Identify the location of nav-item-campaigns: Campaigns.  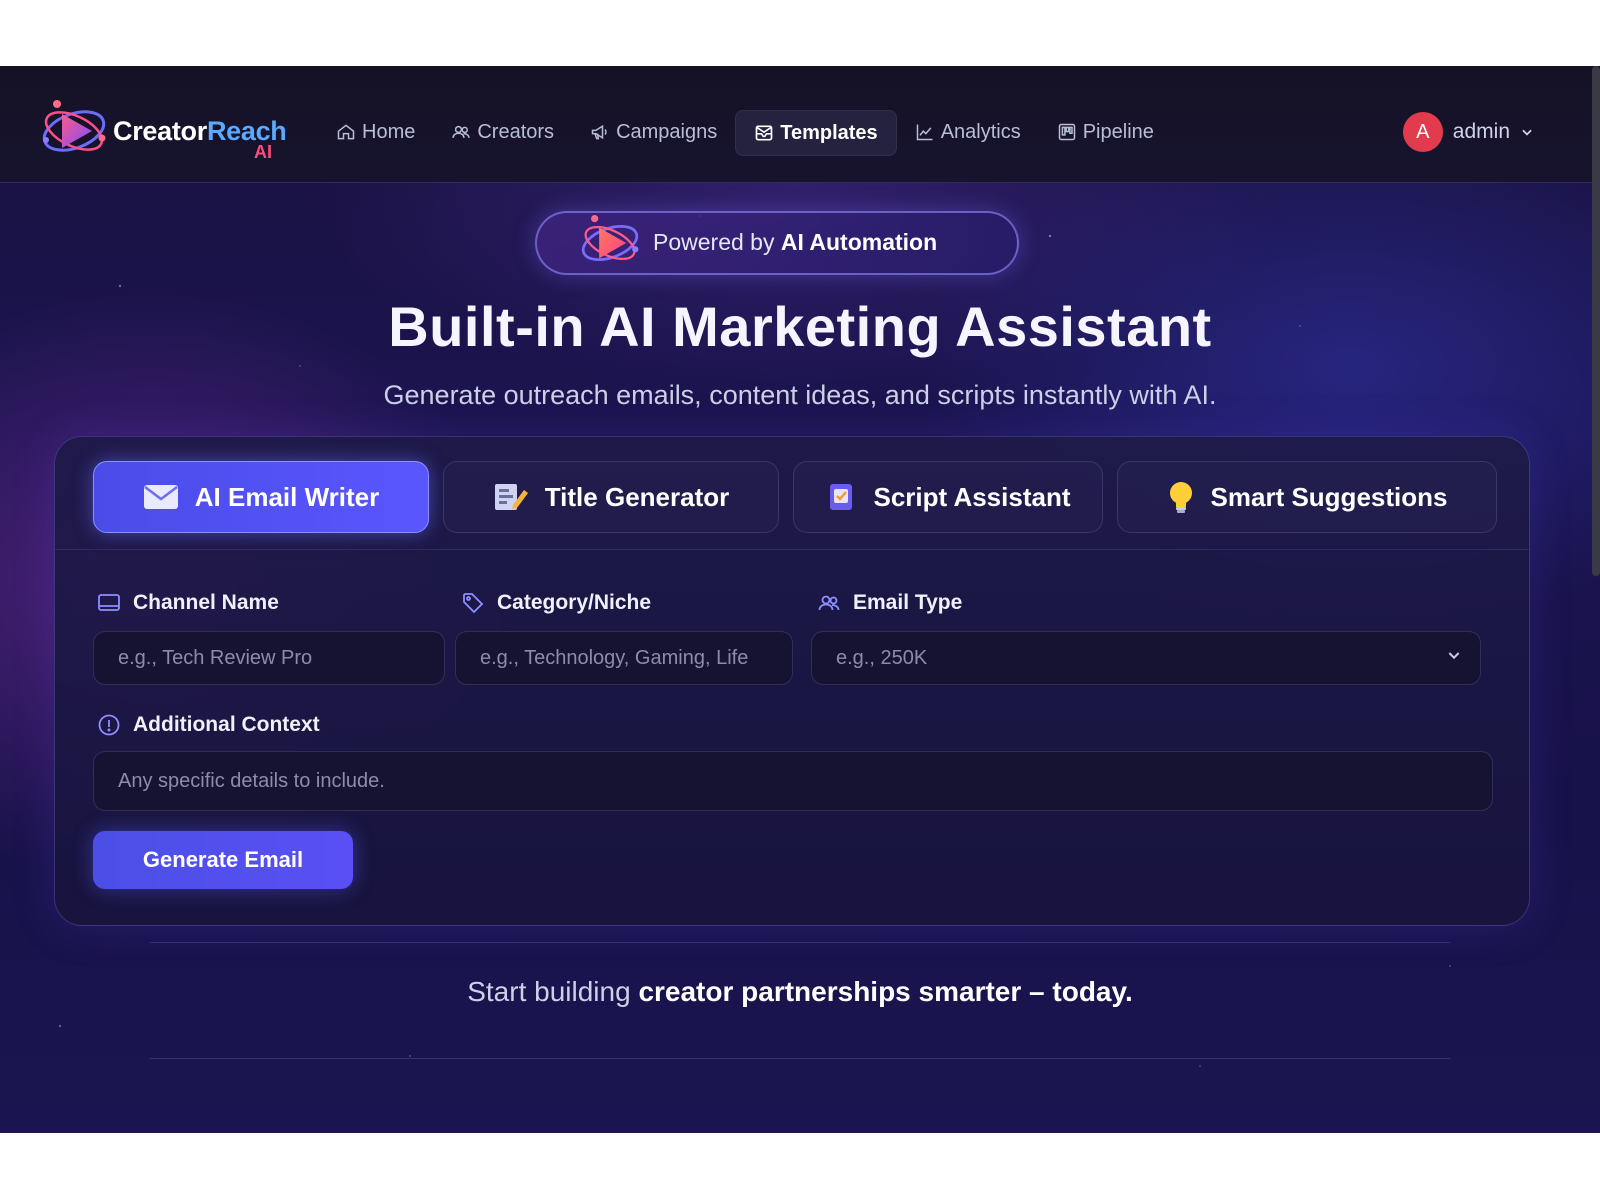
(653, 132).